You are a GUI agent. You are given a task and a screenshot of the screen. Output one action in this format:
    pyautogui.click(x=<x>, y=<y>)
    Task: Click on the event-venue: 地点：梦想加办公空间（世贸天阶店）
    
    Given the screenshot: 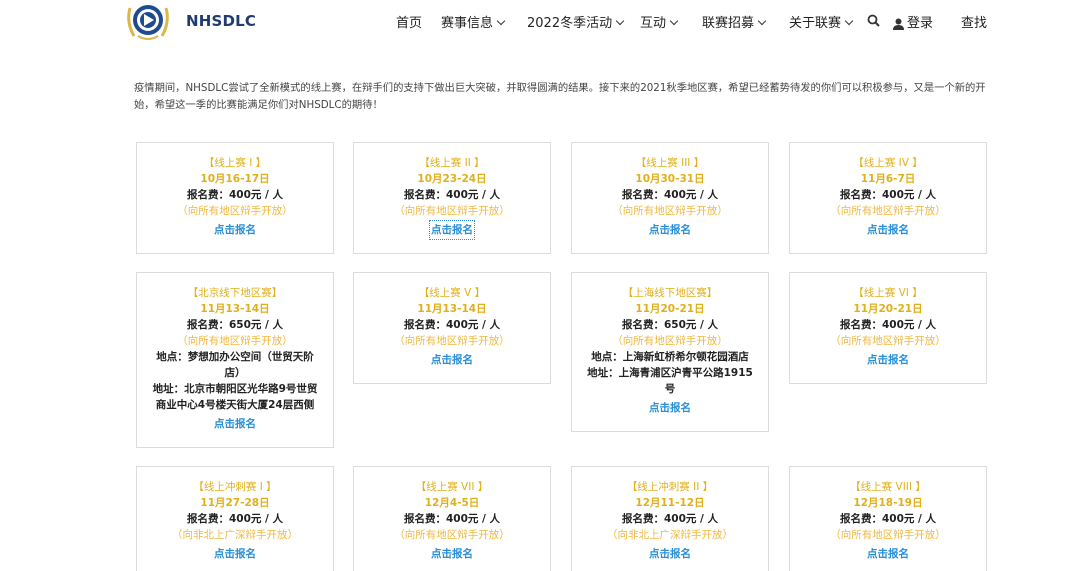 What is the action you would take?
    pyautogui.click(x=235, y=365)
    